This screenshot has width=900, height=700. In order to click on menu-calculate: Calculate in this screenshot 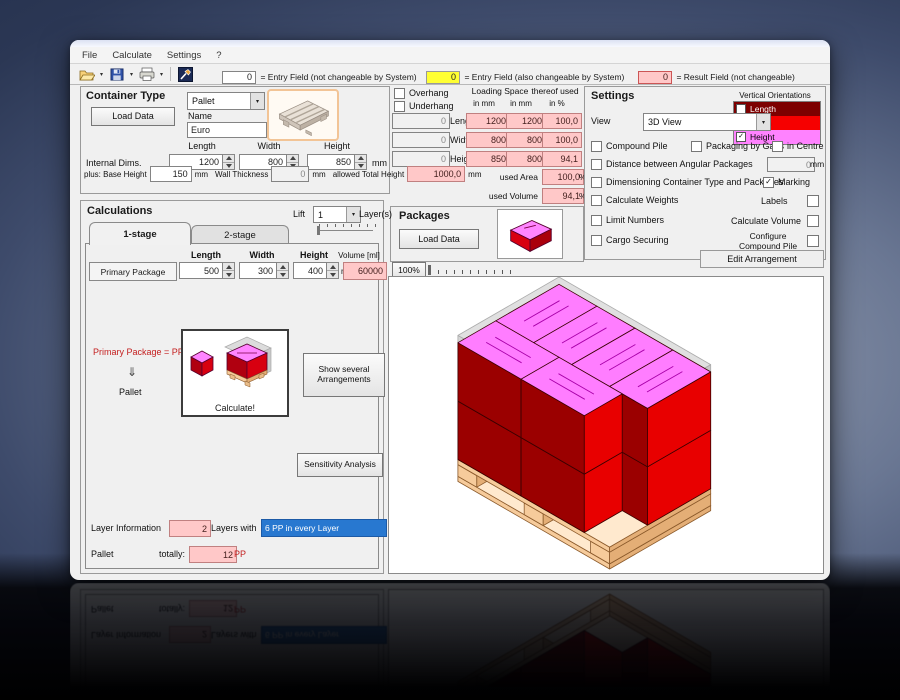, I will do `click(132, 55)`.